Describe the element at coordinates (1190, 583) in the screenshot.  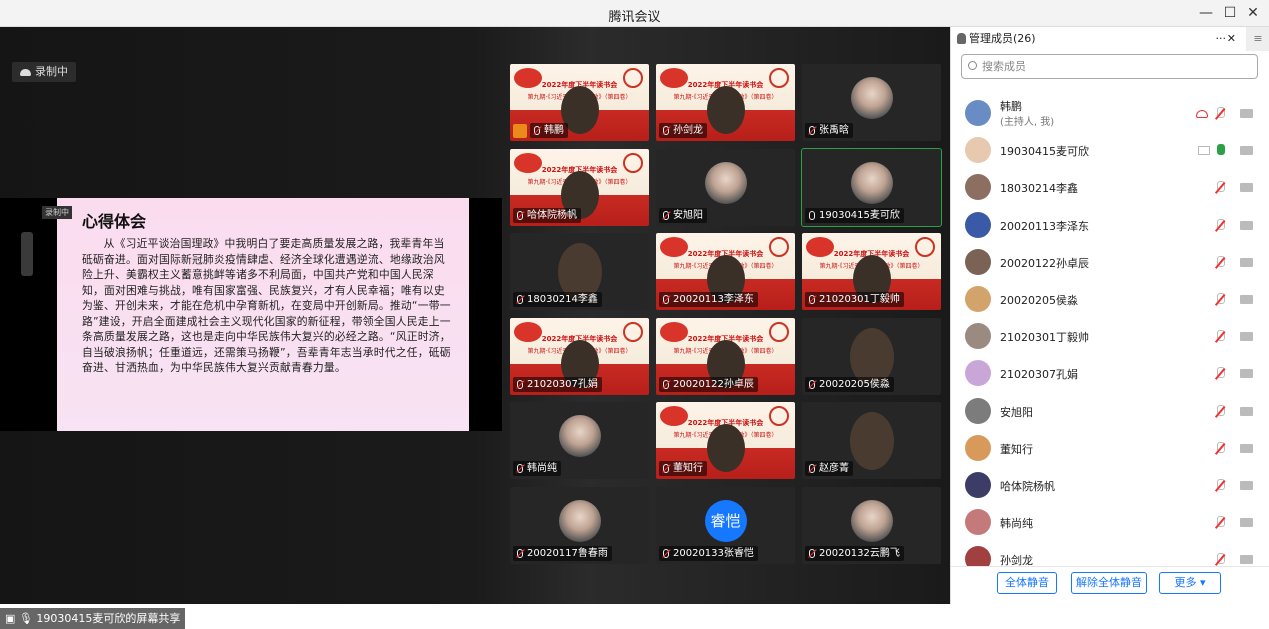
I see `more-button: 更多 ▾` at that location.